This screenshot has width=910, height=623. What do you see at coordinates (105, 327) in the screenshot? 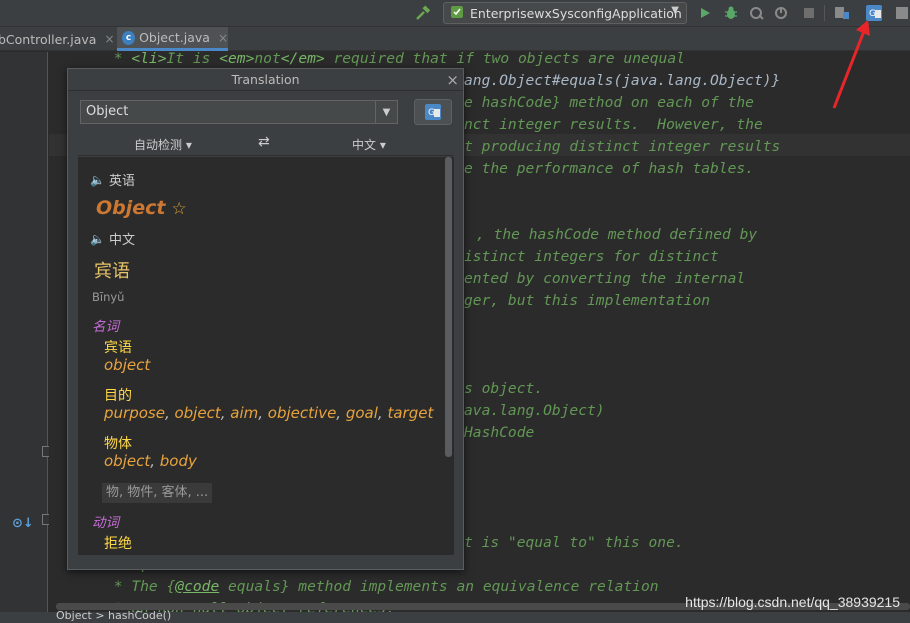
I see `part-of-speech: 名词` at bounding box center [105, 327].